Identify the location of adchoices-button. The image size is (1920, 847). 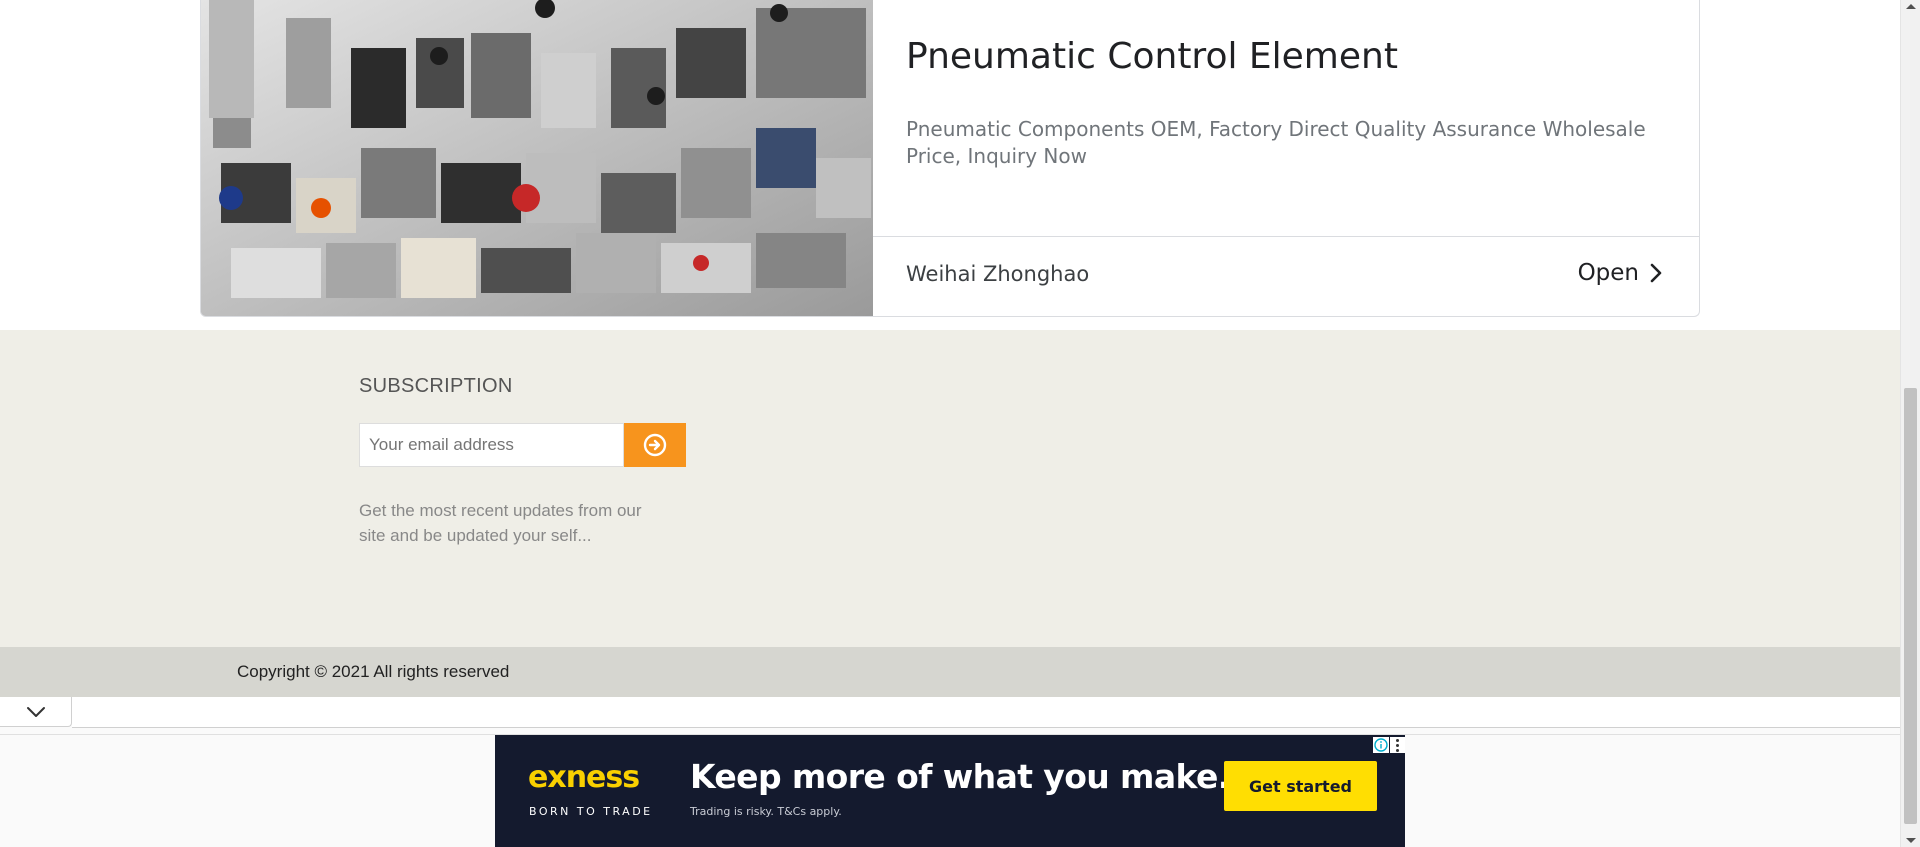
(1381, 745).